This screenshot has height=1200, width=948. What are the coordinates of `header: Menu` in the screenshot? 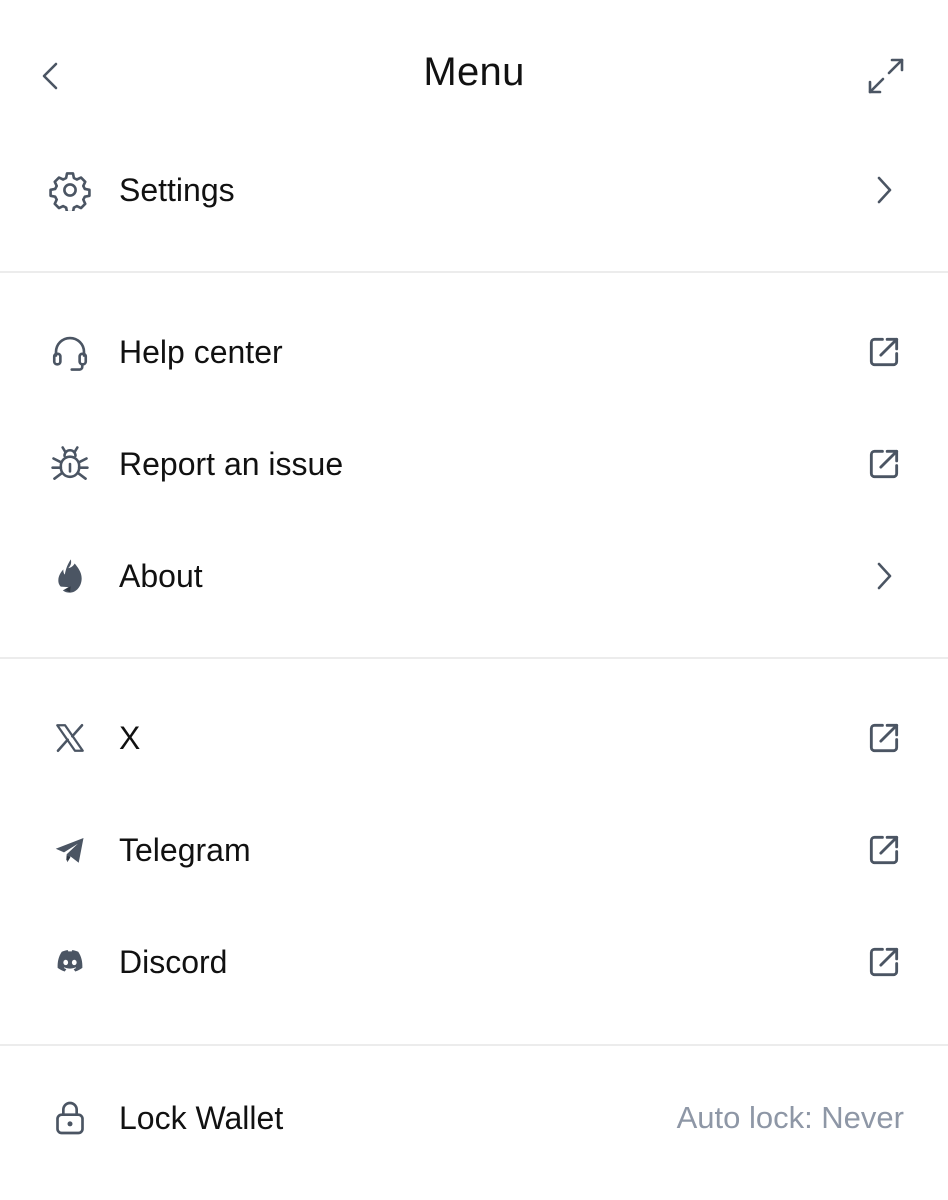 It's located at (474, 76).